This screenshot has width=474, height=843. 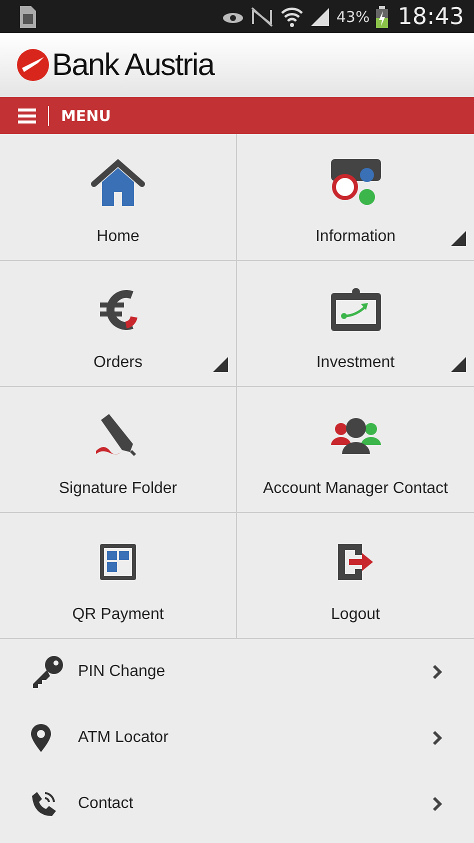 What do you see at coordinates (355, 310) in the screenshot?
I see `presentation-board-icon` at bounding box center [355, 310].